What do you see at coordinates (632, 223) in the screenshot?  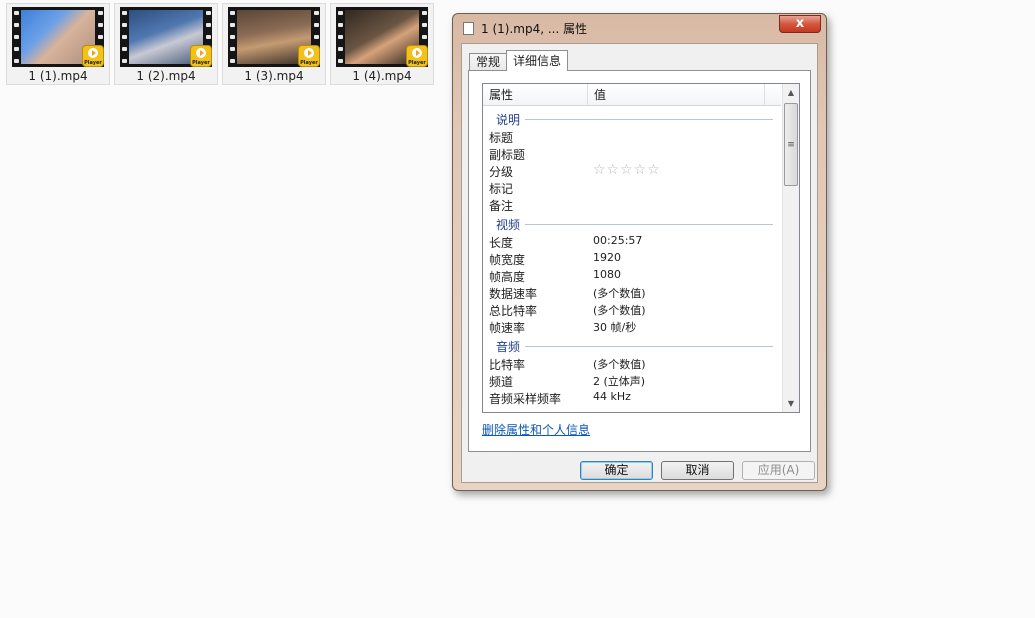 I see `section-header-video: 视频` at bounding box center [632, 223].